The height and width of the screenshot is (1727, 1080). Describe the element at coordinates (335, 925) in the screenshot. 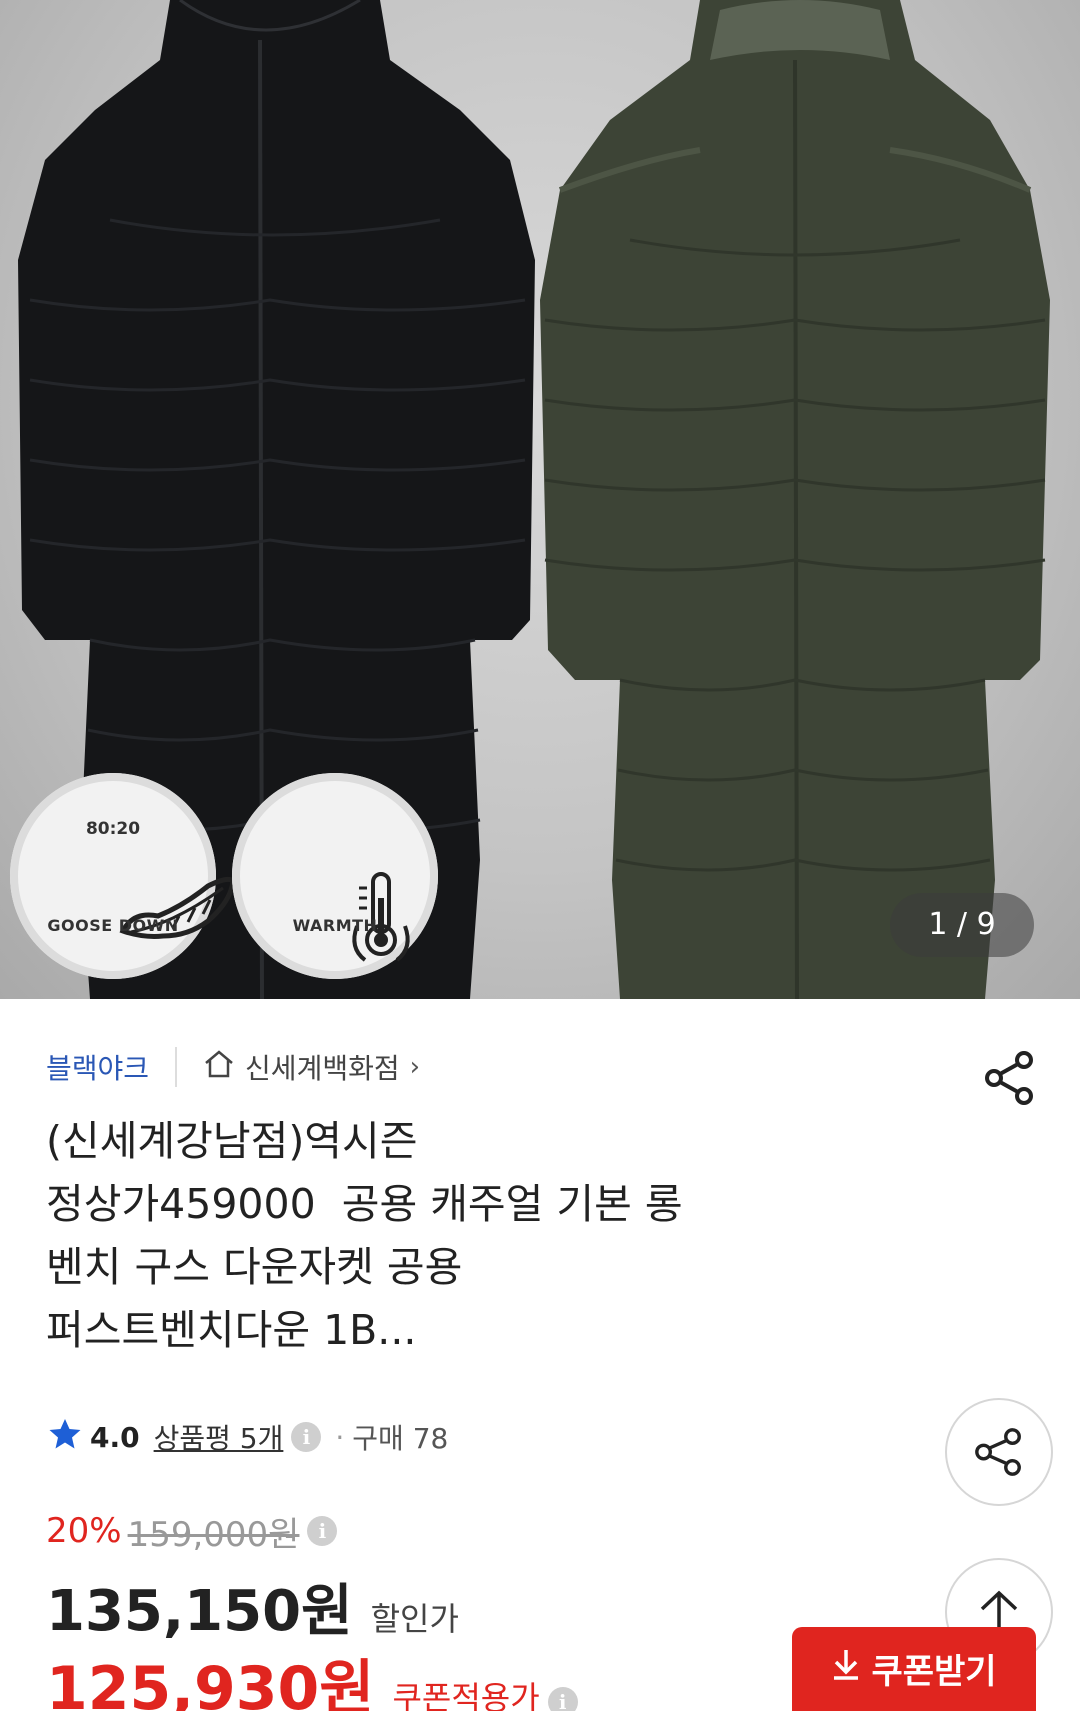

I see `badge-label: WARMTH` at that location.